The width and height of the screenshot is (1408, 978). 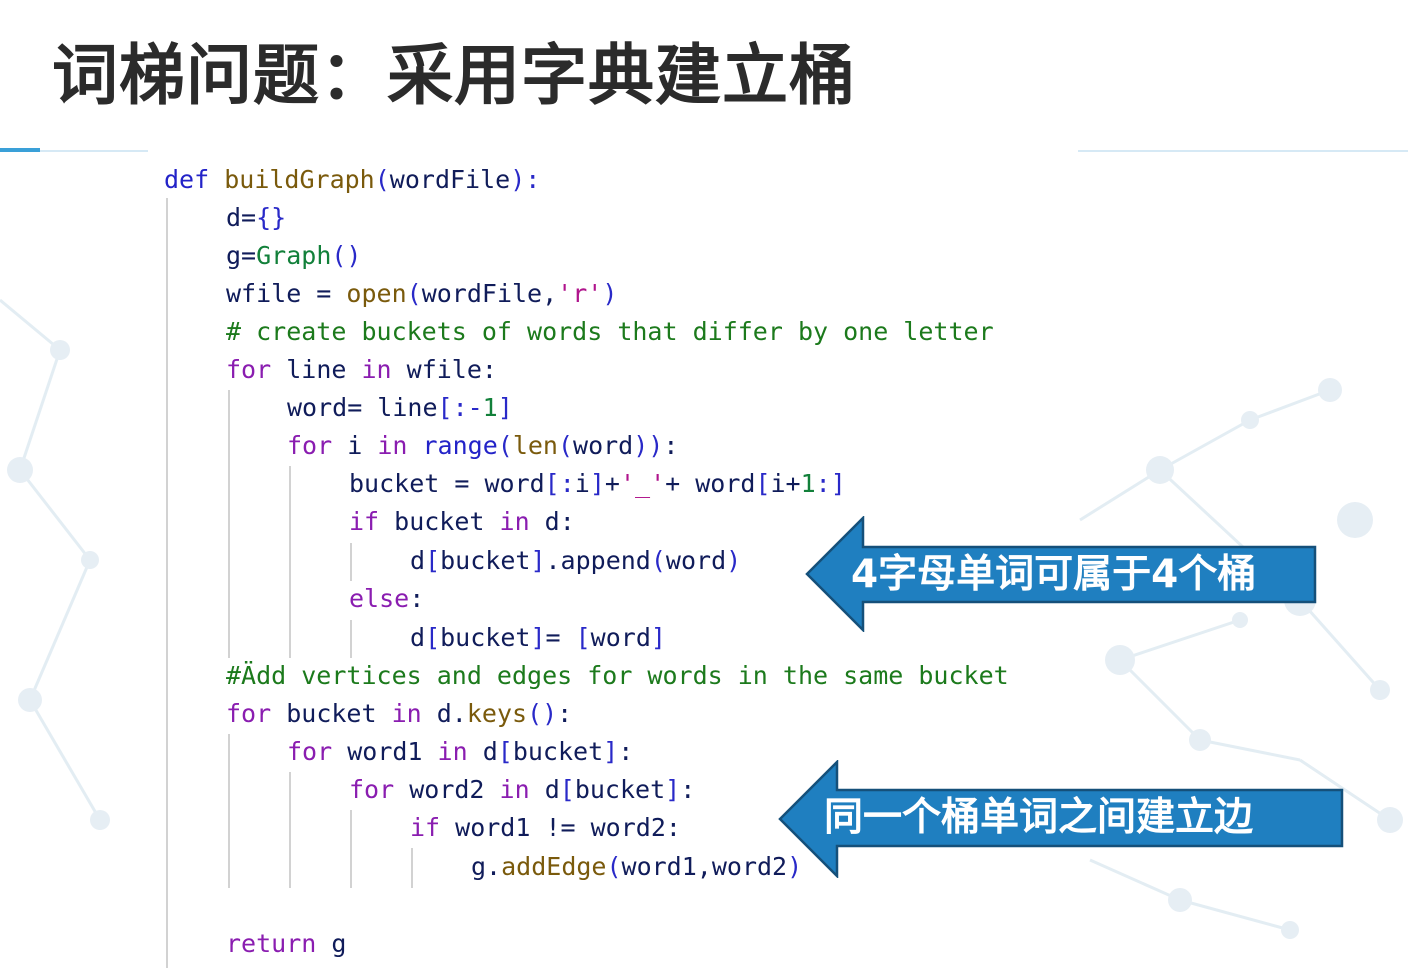 What do you see at coordinates (460, 407) in the screenshot?
I see `code-token: [:-` at bounding box center [460, 407].